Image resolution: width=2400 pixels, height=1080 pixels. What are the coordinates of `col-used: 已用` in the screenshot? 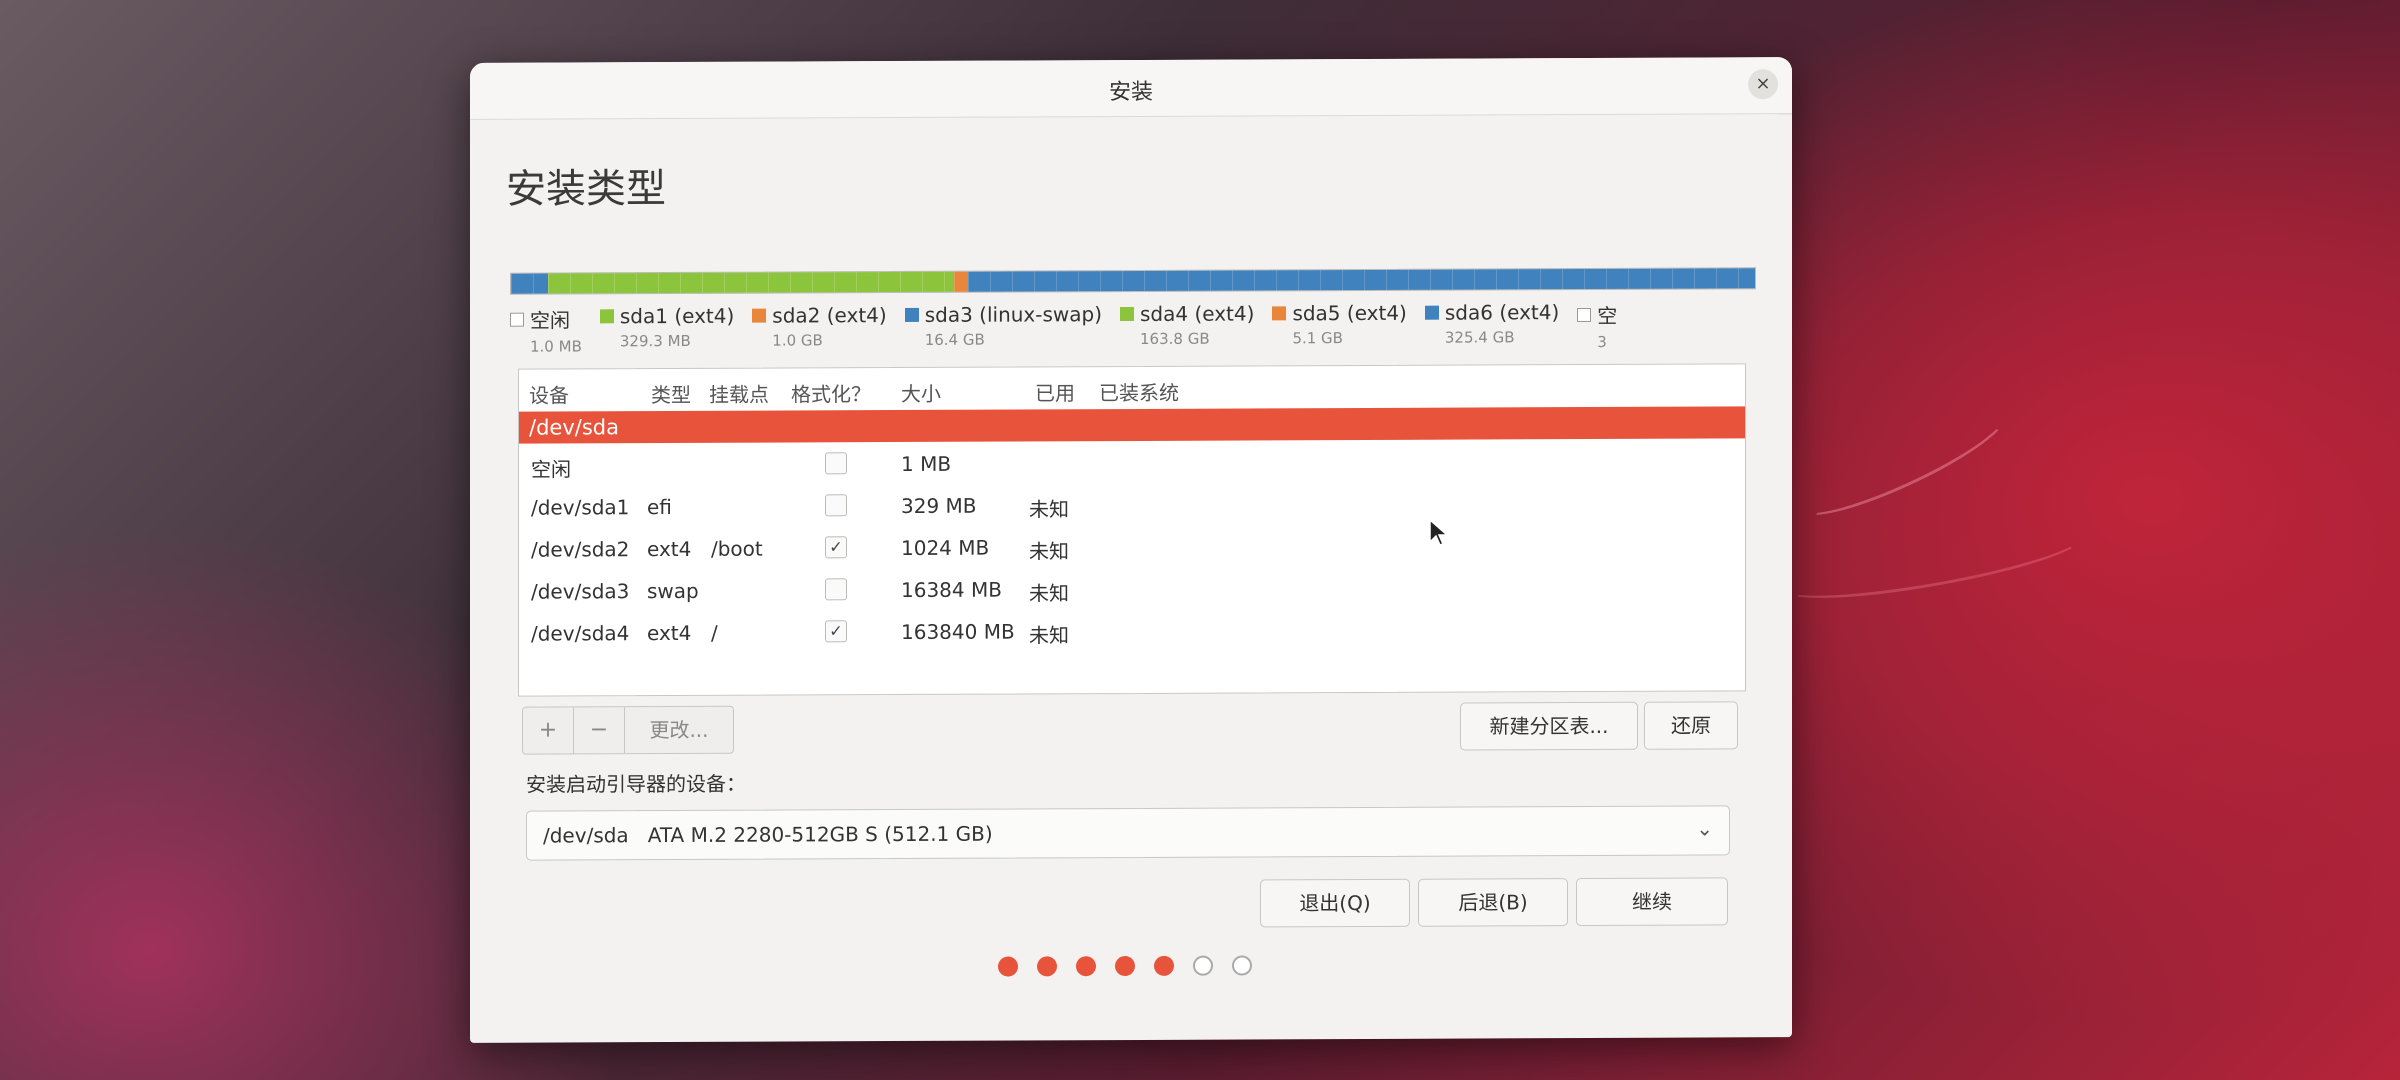 It's located at (1055, 391).